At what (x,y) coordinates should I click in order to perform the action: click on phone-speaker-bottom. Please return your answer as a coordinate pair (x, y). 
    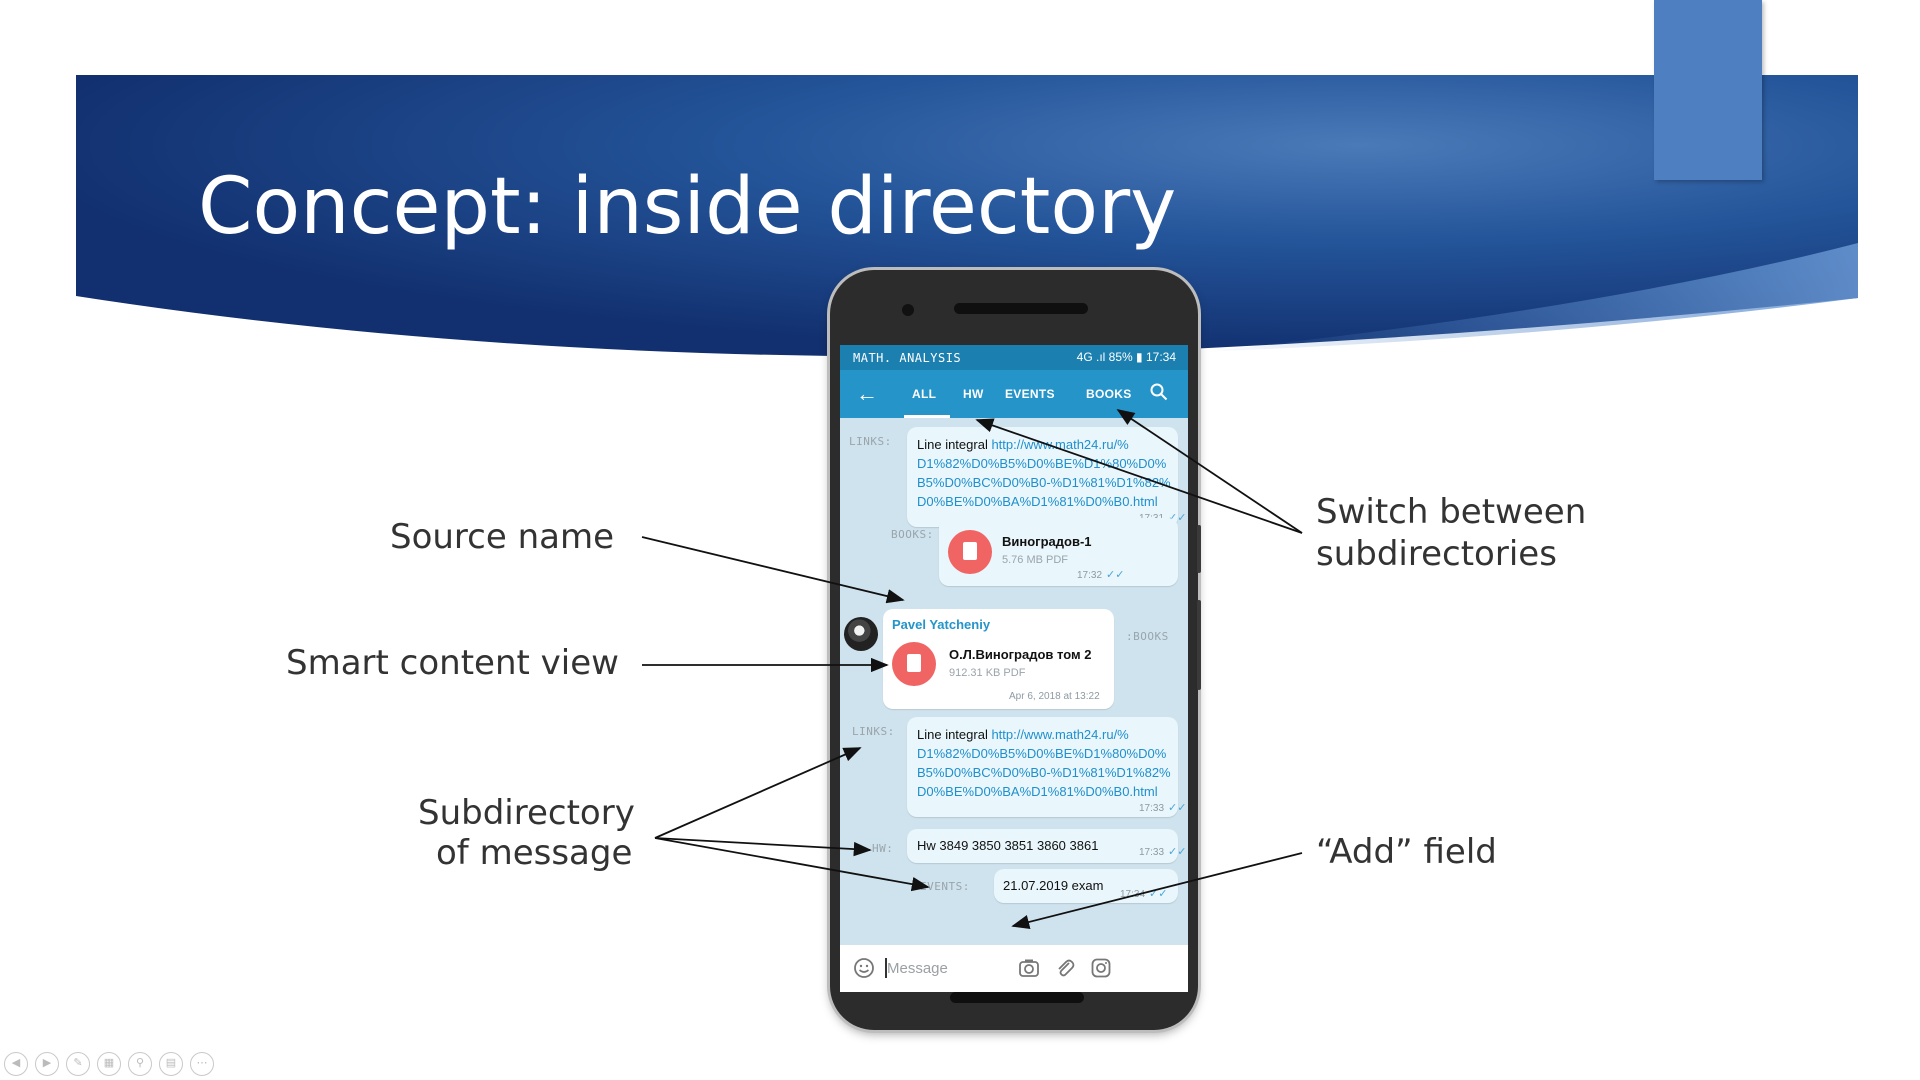
    Looking at the image, I should click on (1017, 997).